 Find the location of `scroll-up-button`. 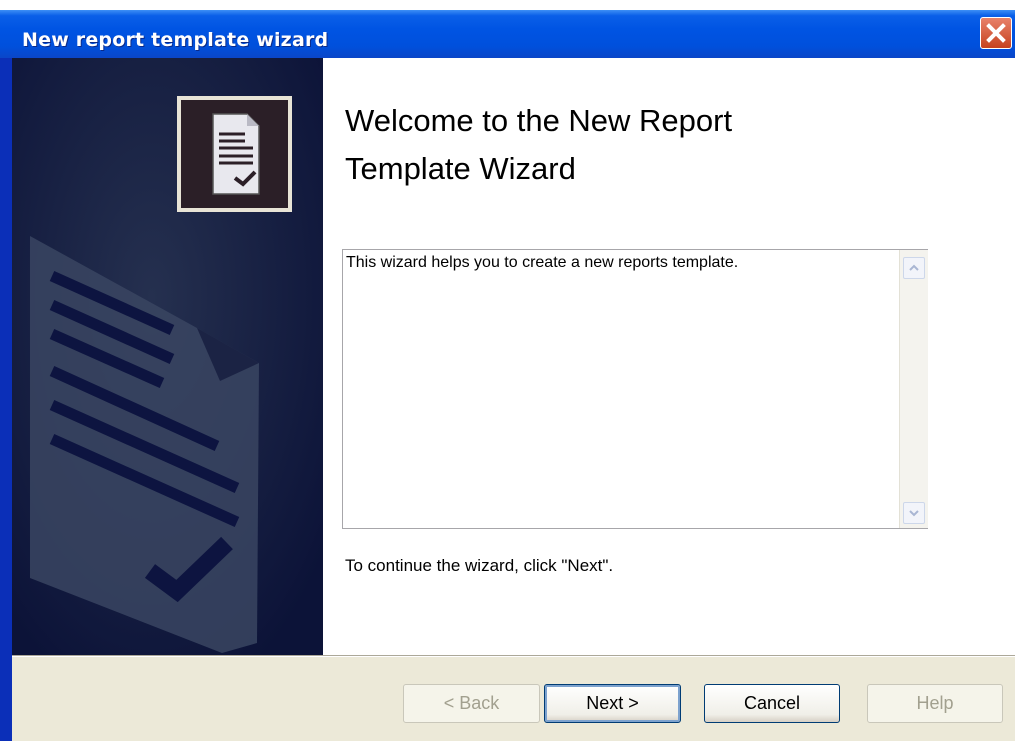

scroll-up-button is located at coordinates (914, 268).